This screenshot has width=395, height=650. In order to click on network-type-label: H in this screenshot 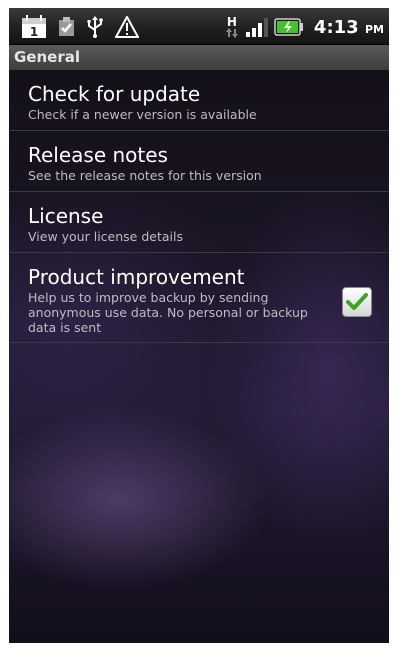, I will do `click(231, 22)`.